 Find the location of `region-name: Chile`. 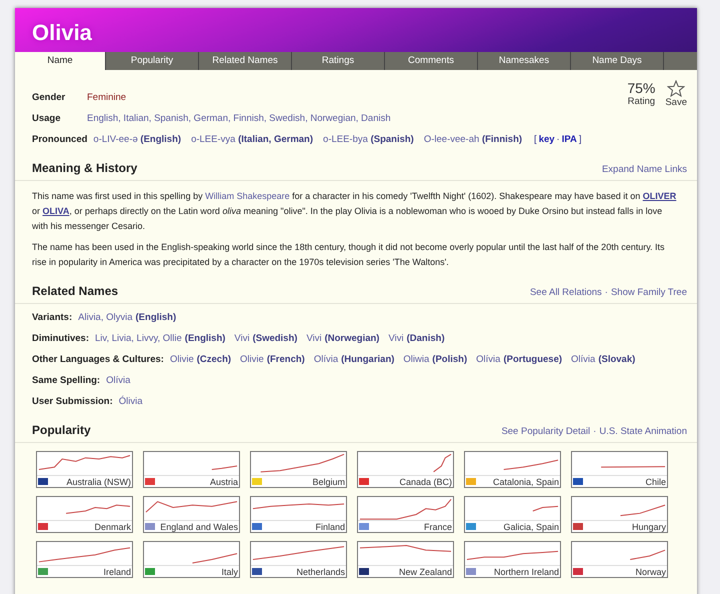

region-name: Chile is located at coordinates (655, 481).